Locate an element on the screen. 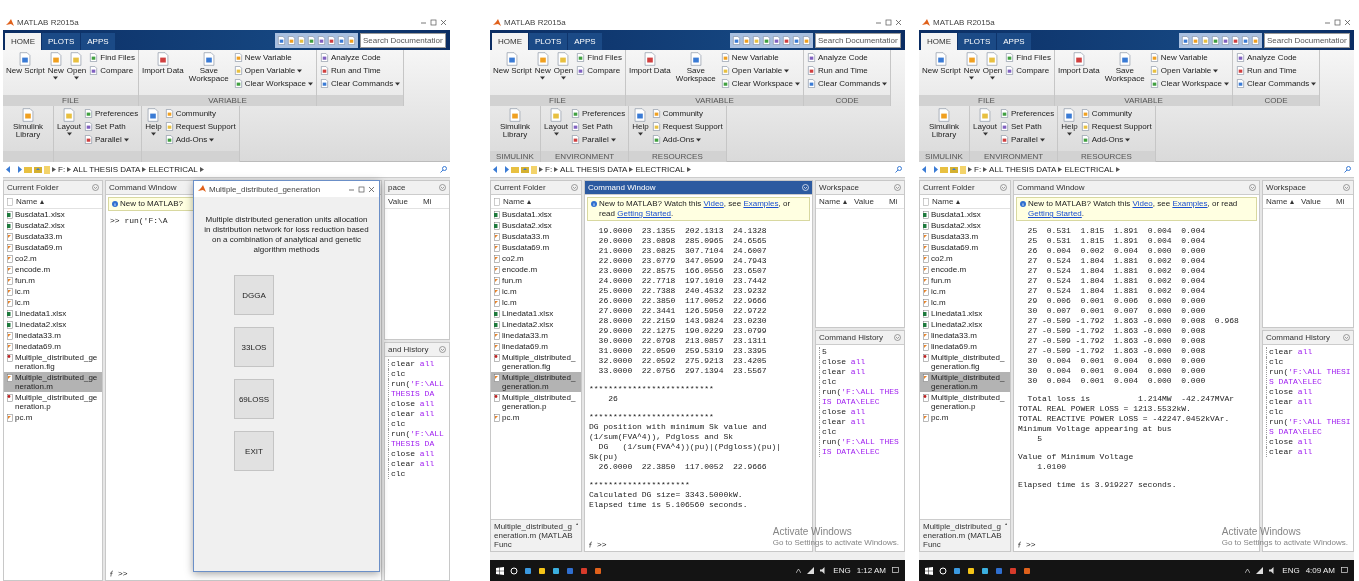 The width and height of the screenshot is (1359, 581). dialog-button: DGGA is located at coordinates (254, 295).